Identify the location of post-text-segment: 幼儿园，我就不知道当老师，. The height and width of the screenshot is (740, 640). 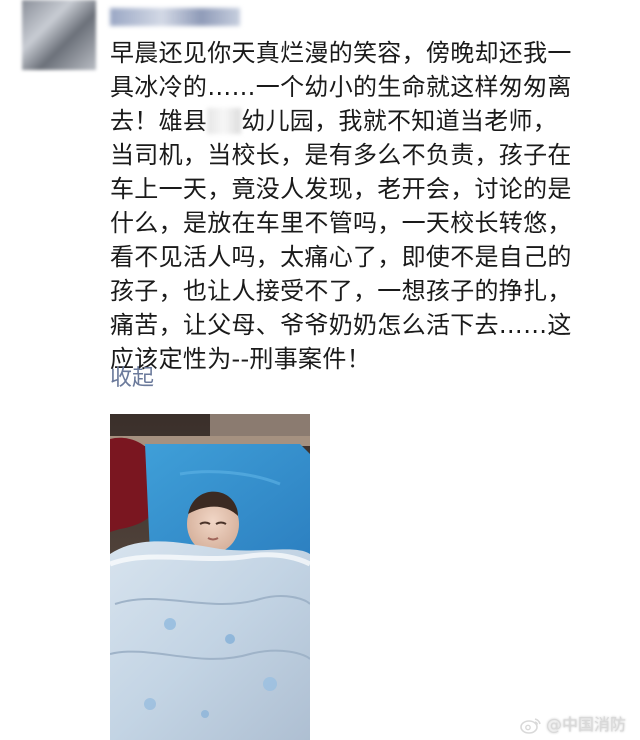
(399, 121).